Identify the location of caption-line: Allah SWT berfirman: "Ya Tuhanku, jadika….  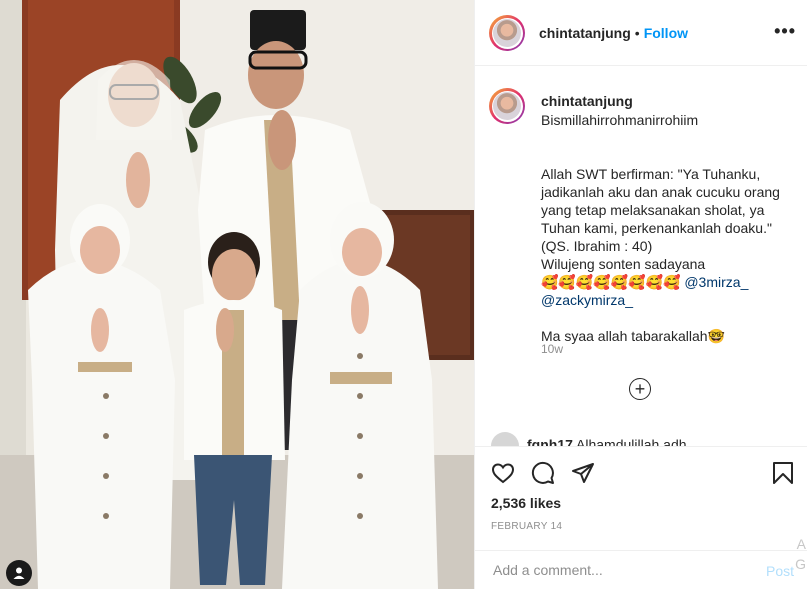
(660, 210).